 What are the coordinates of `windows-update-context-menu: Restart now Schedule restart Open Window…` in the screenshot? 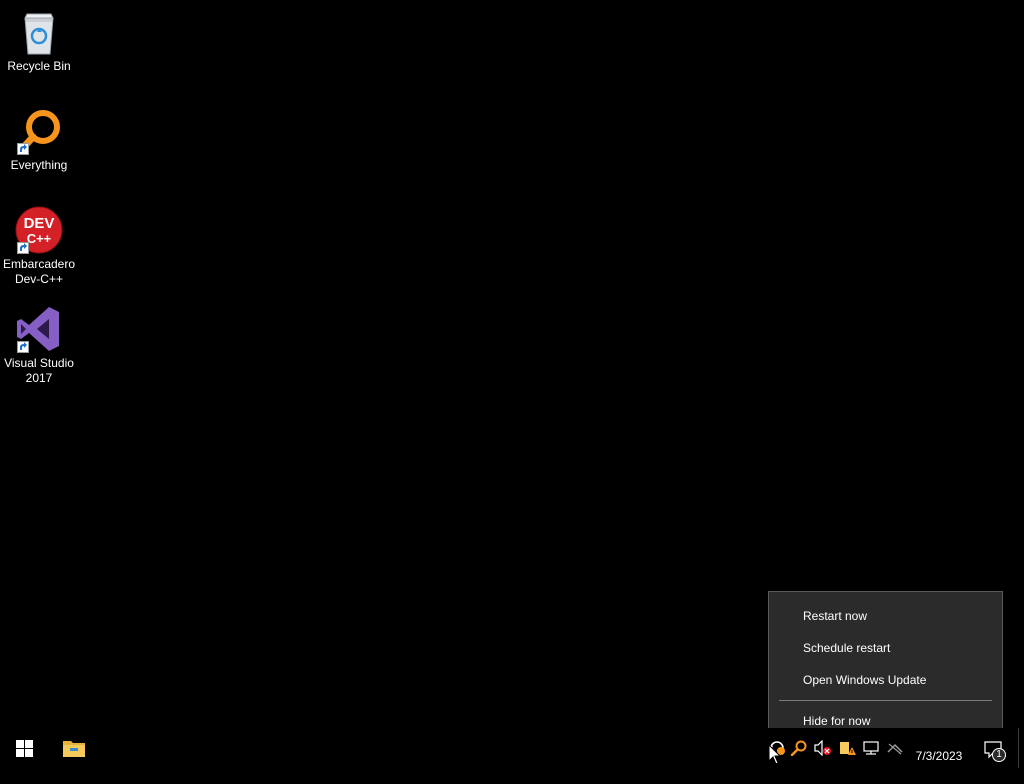 It's located at (885, 668).